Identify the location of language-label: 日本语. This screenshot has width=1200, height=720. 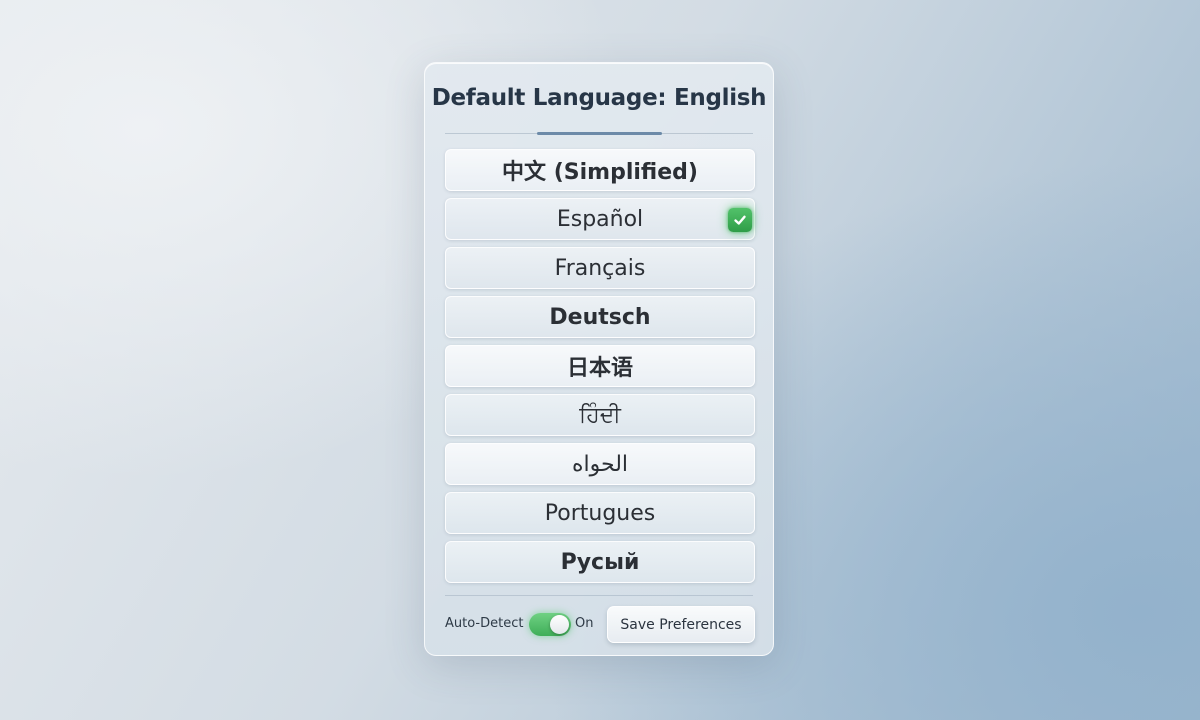
(599, 368).